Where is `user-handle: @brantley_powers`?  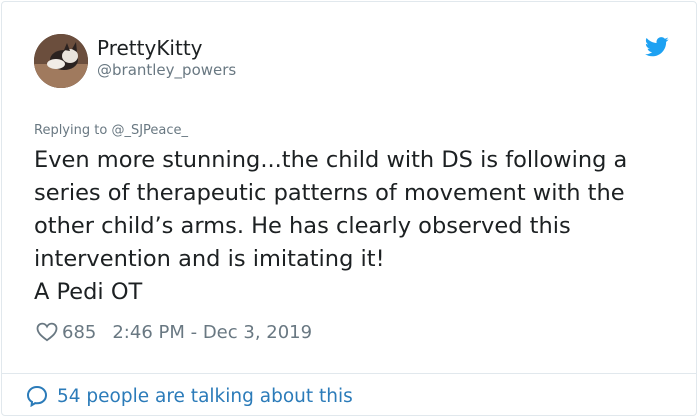
user-handle: @brantley_powers is located at coordinates (166, 70).